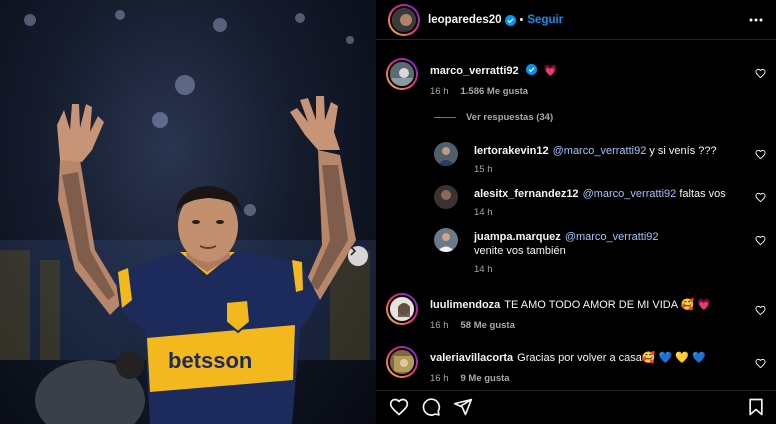 Image resolution: width=776 pixels, height=424 pixels. What do you see at coordinates (495, 91) in the screenshot?
I see `comment-likes: 1.586 Me gusta` at bounding box center [495, 91].